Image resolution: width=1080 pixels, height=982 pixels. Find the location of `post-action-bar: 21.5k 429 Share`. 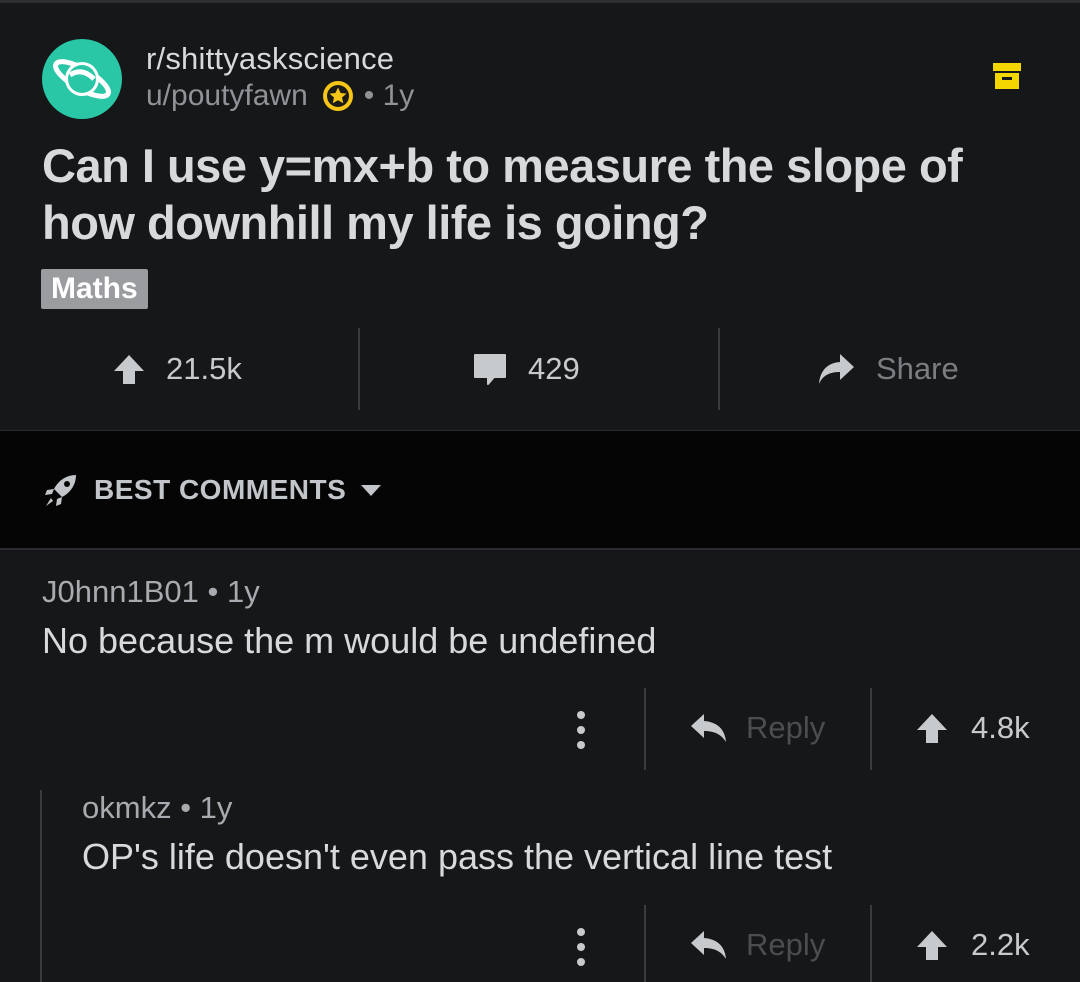

post-action-bar: 21.5k 429 Share is located at coordinates (540, 369).